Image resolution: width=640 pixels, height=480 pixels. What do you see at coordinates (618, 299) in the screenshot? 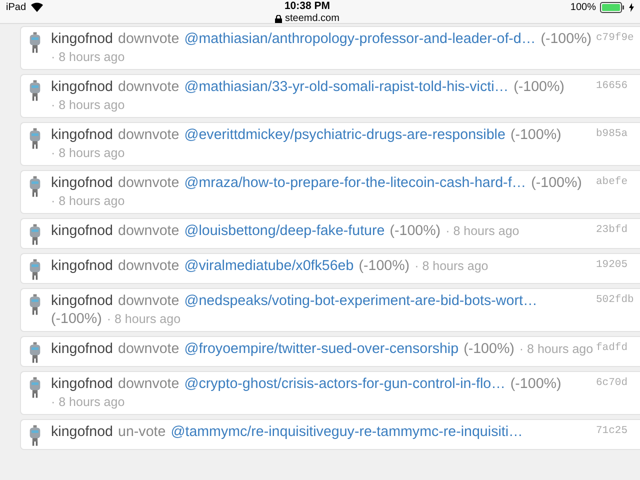
I see `transaction-hash: 502fdb` at bounding box center [618, 299].